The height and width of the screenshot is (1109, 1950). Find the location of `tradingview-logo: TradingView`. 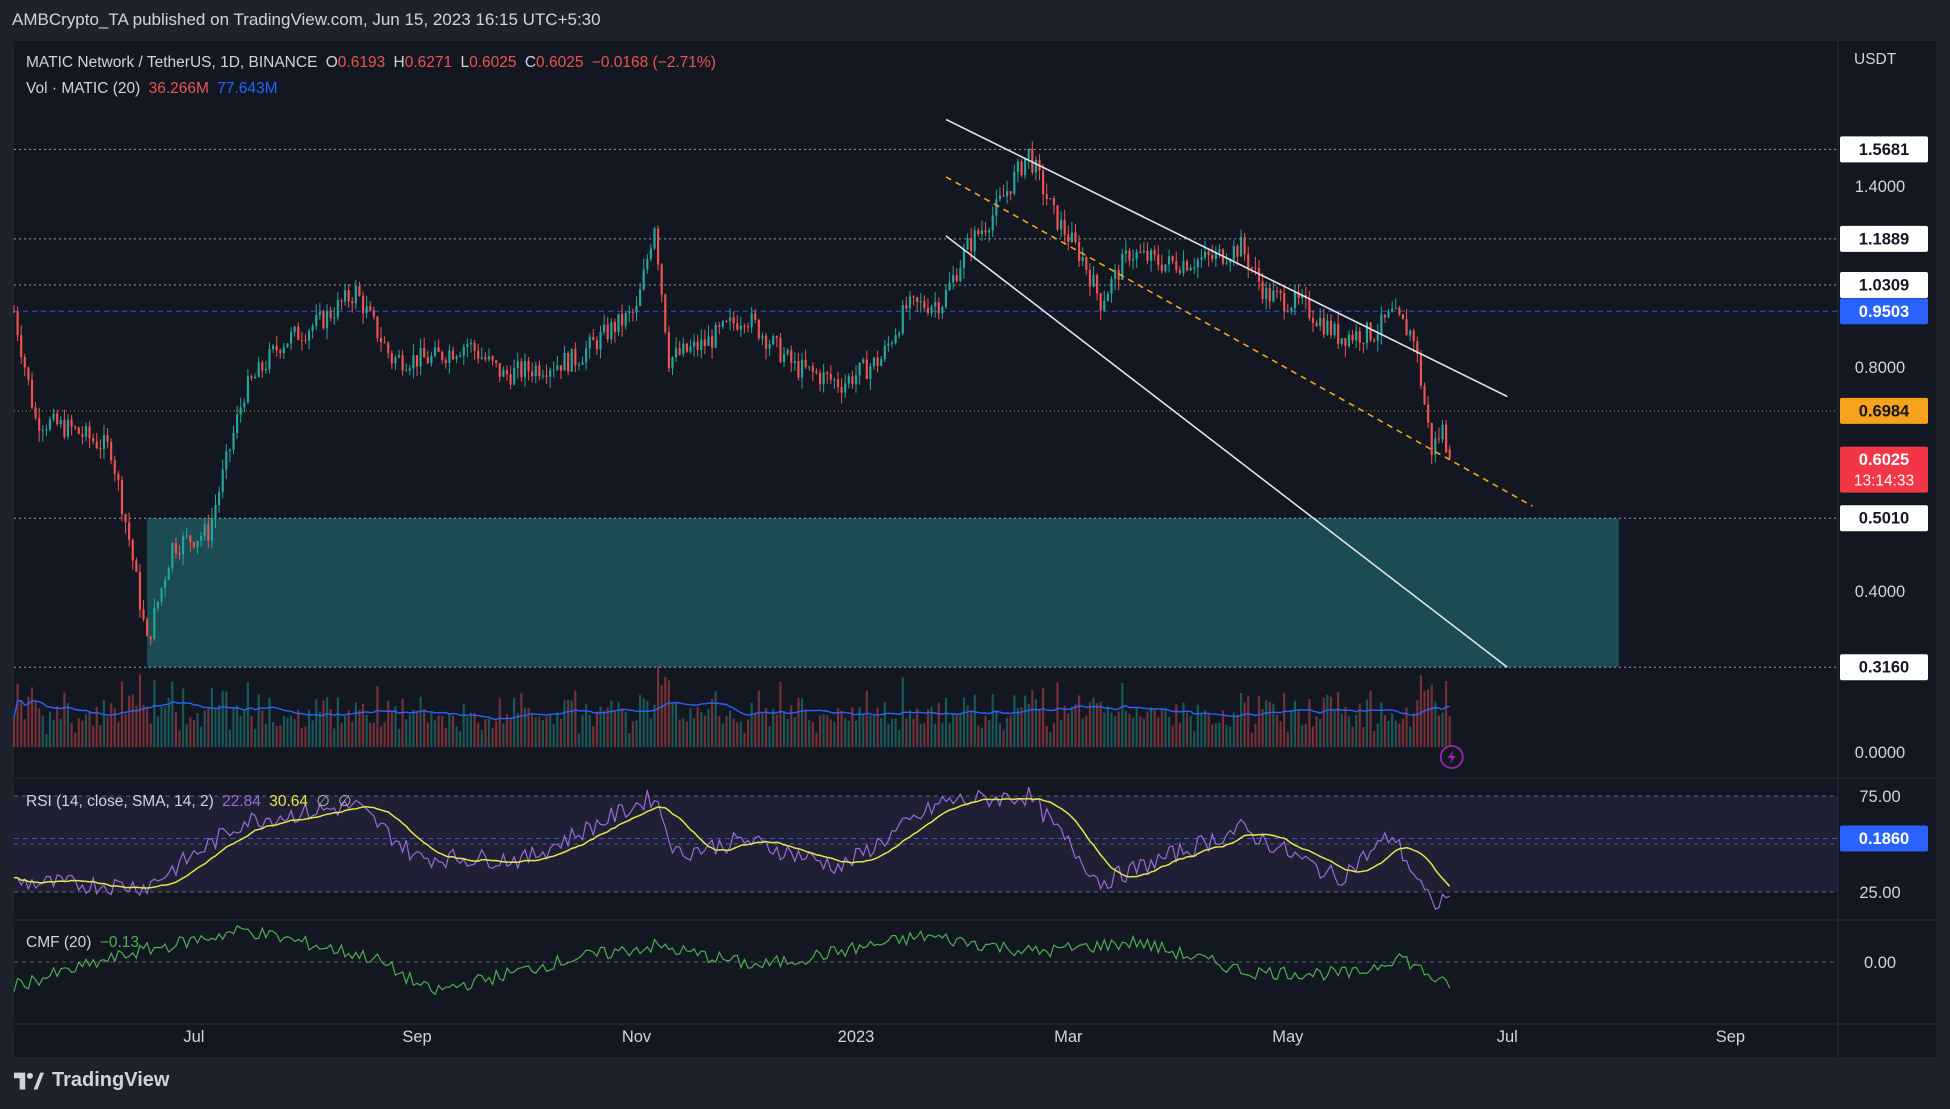

tradingview-logo: TradingView is located at coordinates (91, 1080).